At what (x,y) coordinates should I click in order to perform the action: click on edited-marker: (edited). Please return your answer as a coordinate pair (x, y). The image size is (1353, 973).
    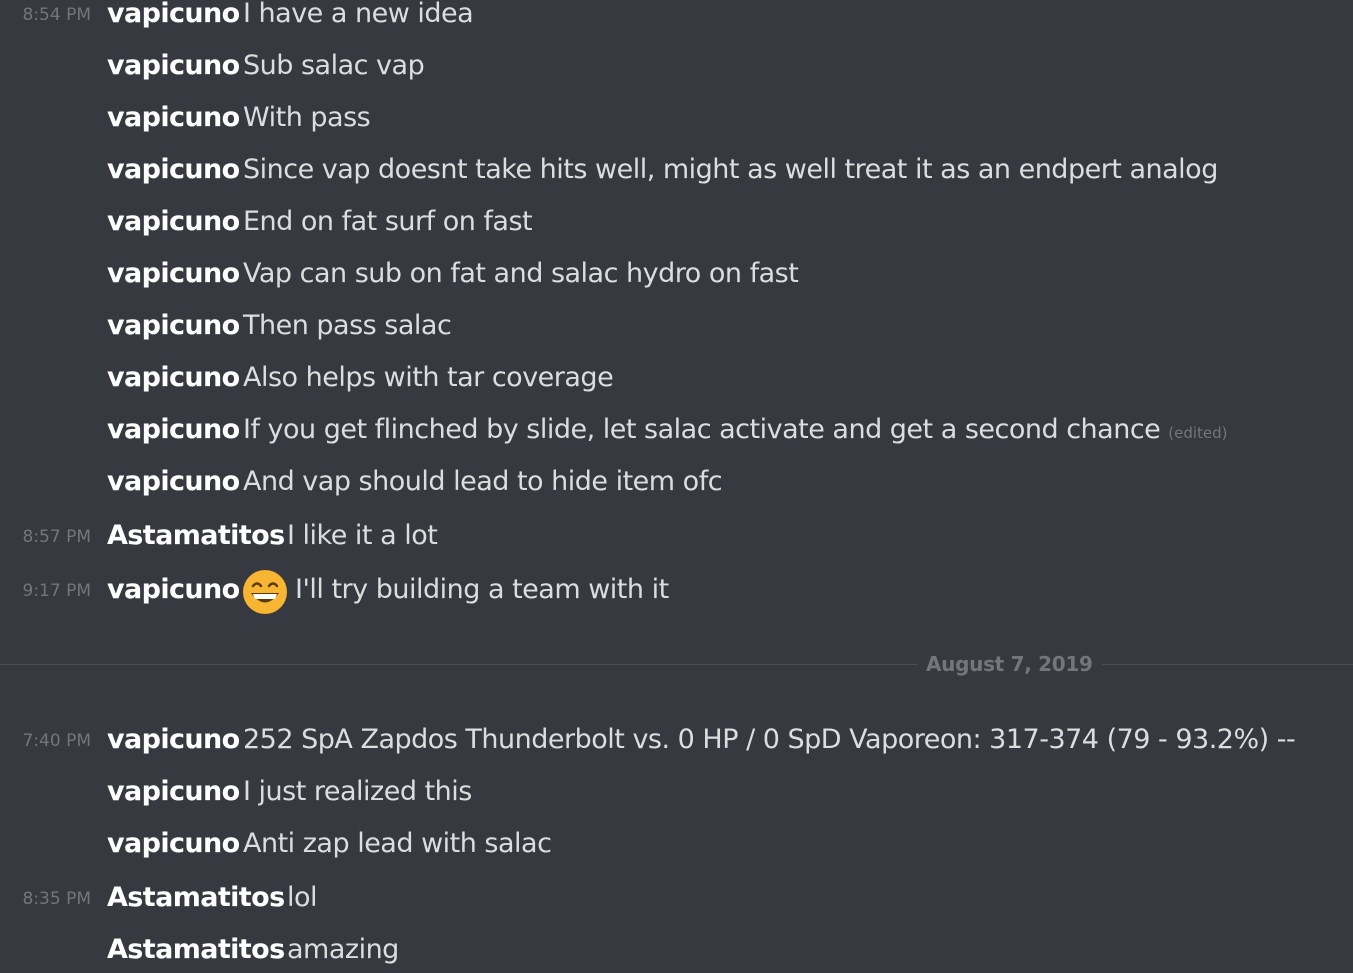
    Looking at the image, I should click on (1198, 433).